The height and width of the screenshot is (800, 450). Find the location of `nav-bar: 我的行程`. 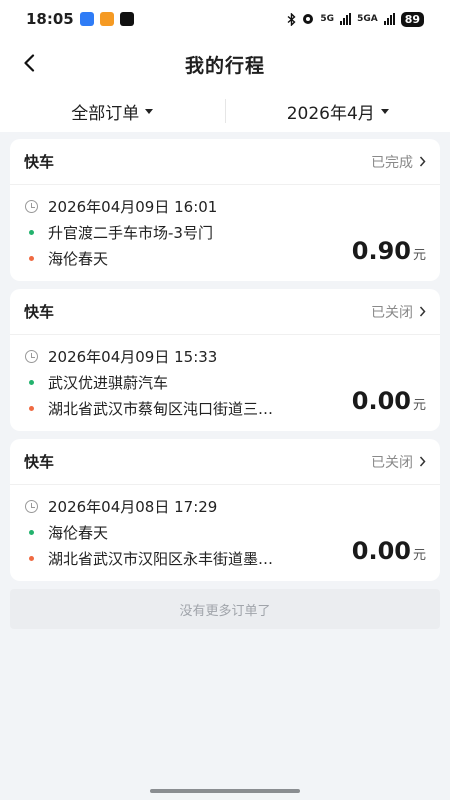

nav-bar: 我的行程 is located at coordinates (225, 64).